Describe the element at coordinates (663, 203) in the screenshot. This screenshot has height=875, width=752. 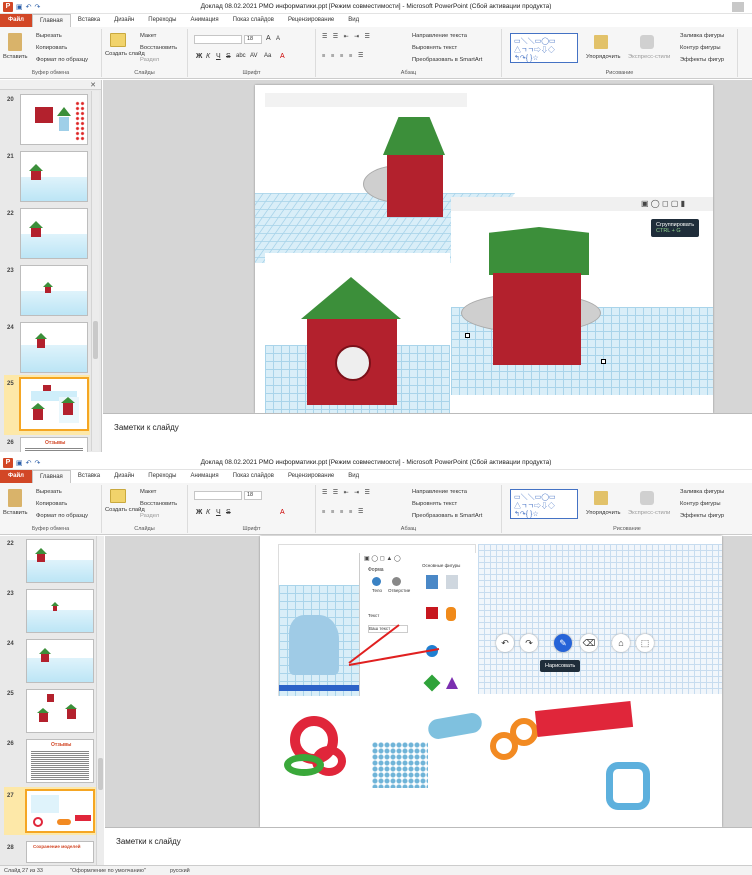
I see `toolbar-icons: ▣ ◯ ◻ ▢ ▮` at that location.